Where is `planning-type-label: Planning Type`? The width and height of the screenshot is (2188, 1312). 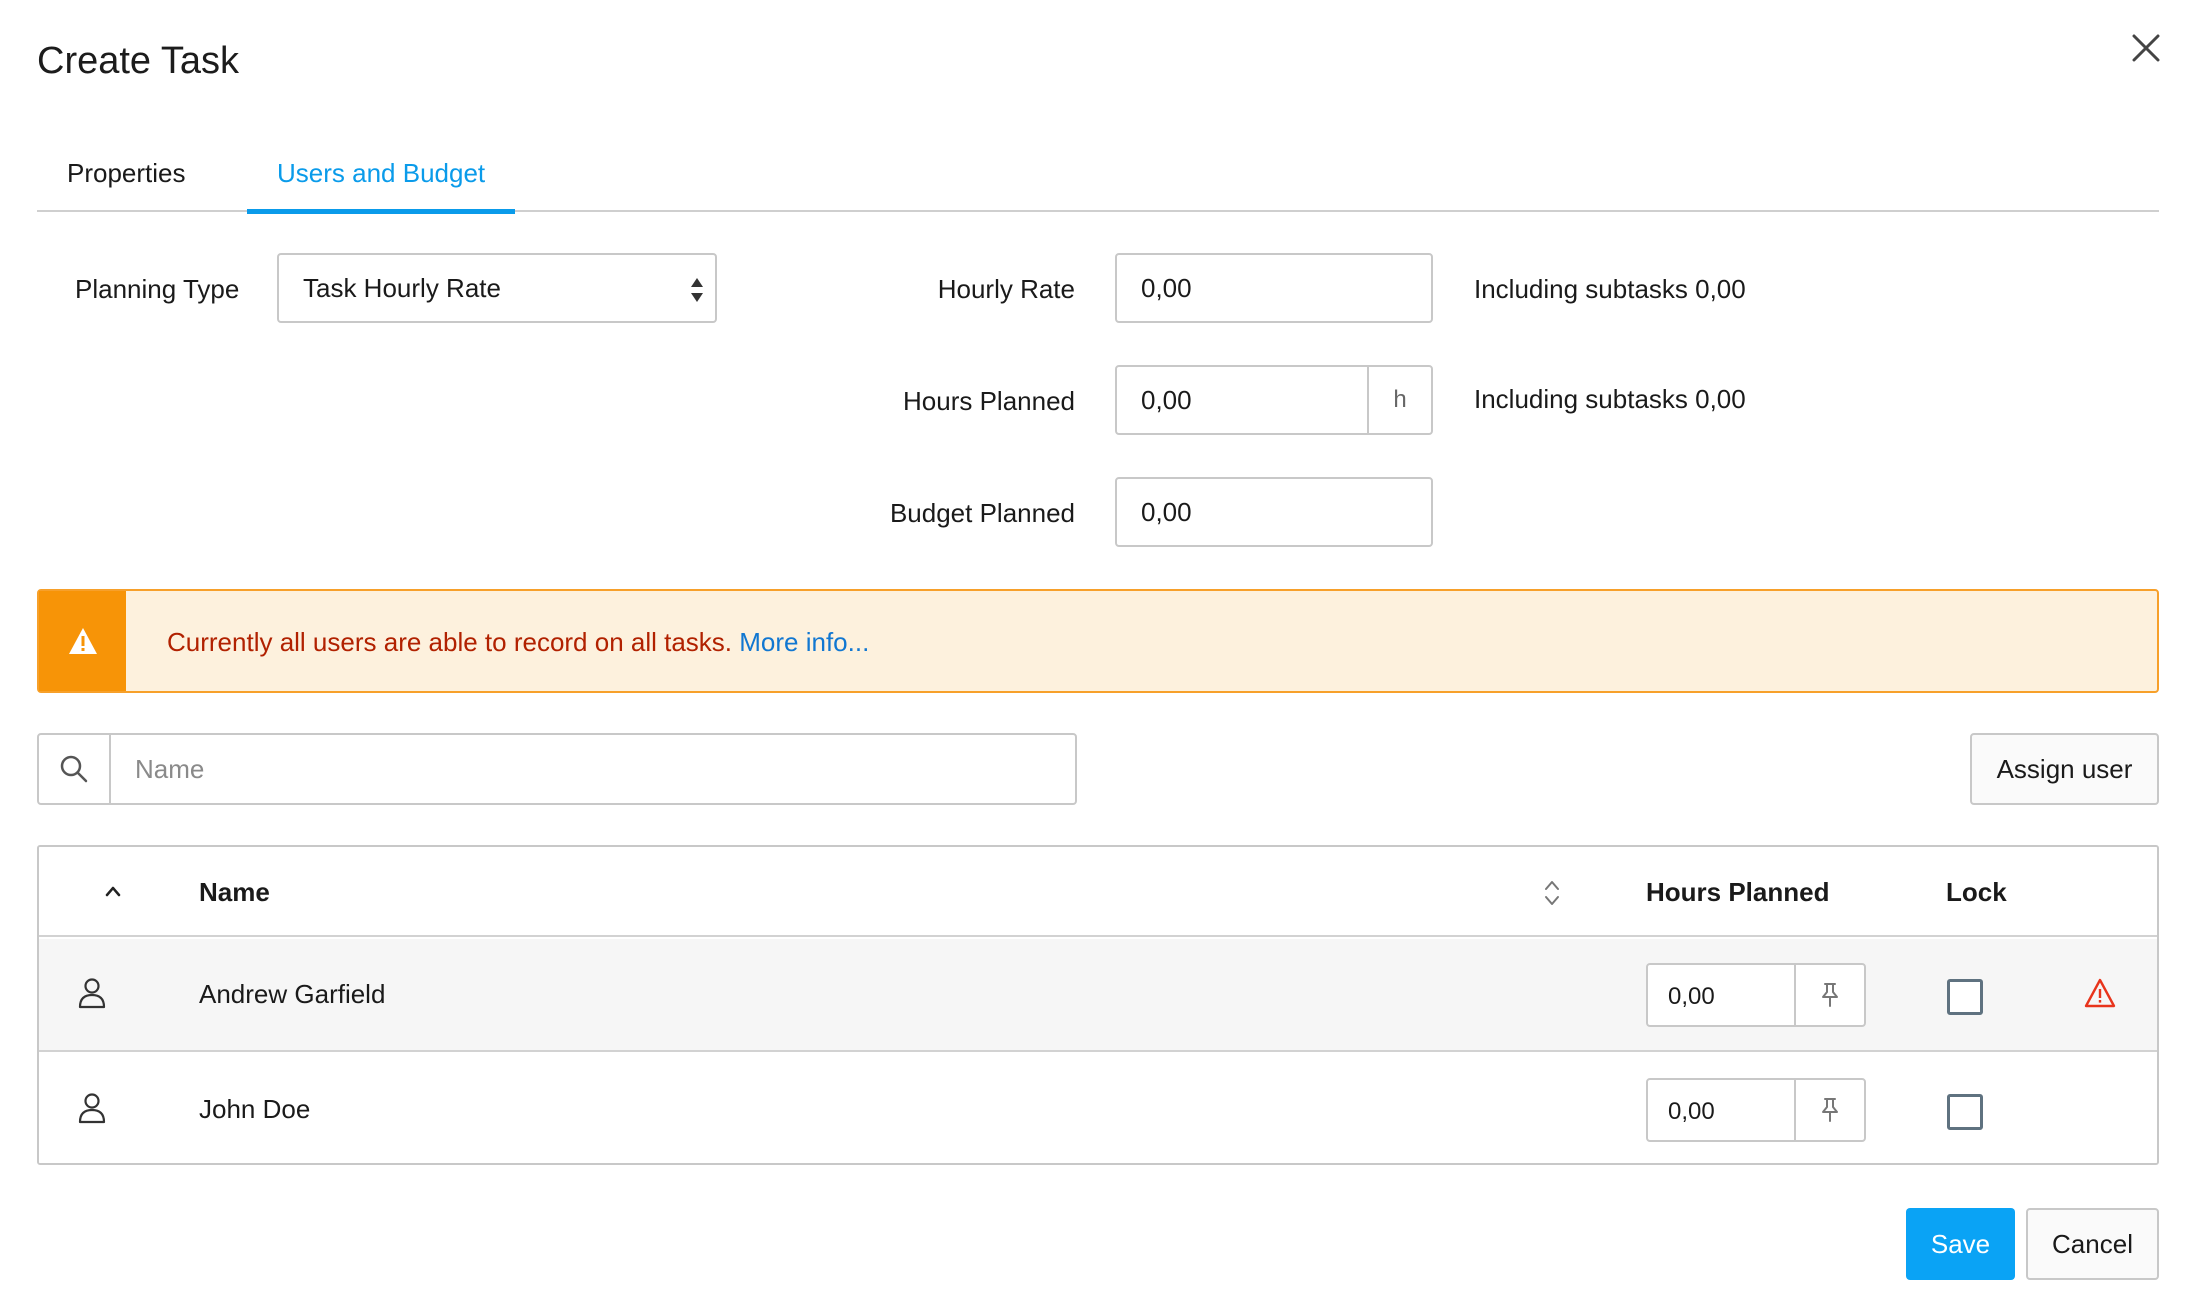 planning-type-label: Planning Type is located at coordinates (157, 289).